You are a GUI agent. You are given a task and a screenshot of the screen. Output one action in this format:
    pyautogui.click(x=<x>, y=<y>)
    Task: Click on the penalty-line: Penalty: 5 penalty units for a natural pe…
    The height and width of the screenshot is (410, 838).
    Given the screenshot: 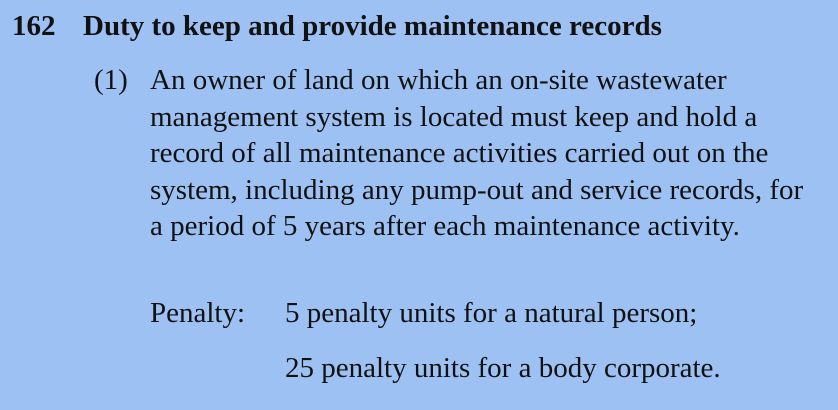 What is the action you would take?
    pyautogui.click(x=423, y=313)
    